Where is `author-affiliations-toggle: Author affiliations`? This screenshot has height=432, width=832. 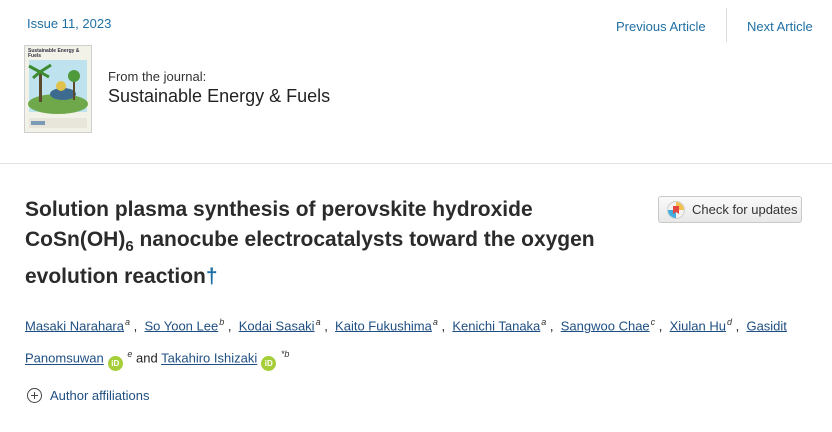
author-affiliations-toggle: Author affiliations is located at coordinates (88, 395).